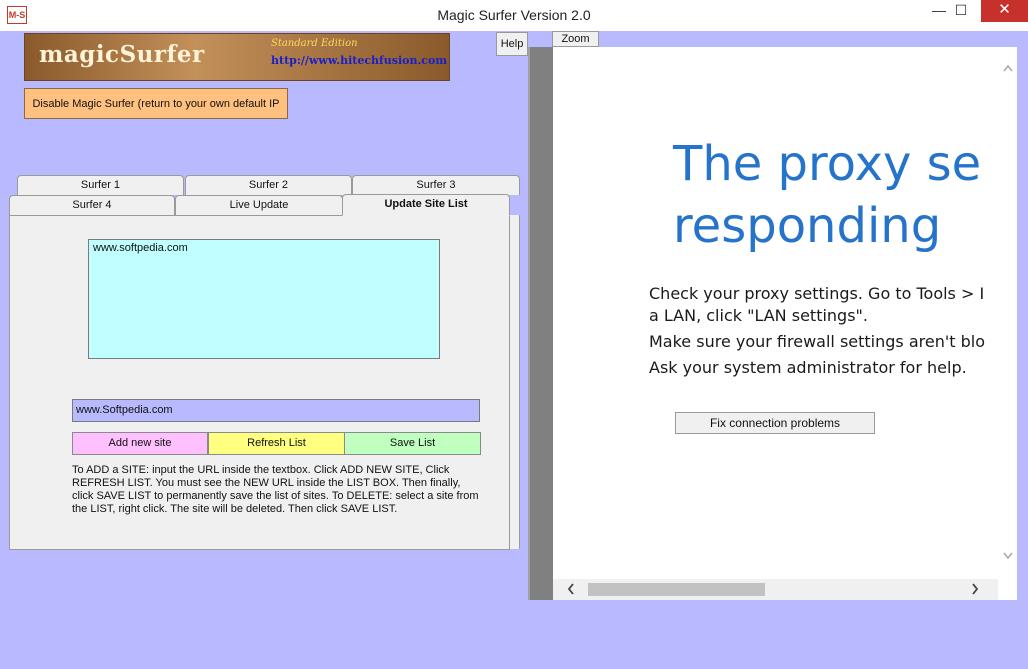  What do you see at coordinates (512, 44) in the screenshot?
I see `help-button: Help` at bounding box center [512, 44].